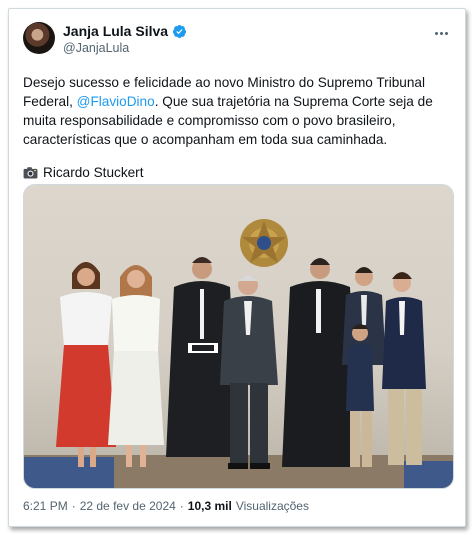 Image resolution: width=474 pixels, height=535 pixels. Describe the element at coordinates (116, 101) in the screenshot. I see `mention-link: @FlavioDino` at that location.